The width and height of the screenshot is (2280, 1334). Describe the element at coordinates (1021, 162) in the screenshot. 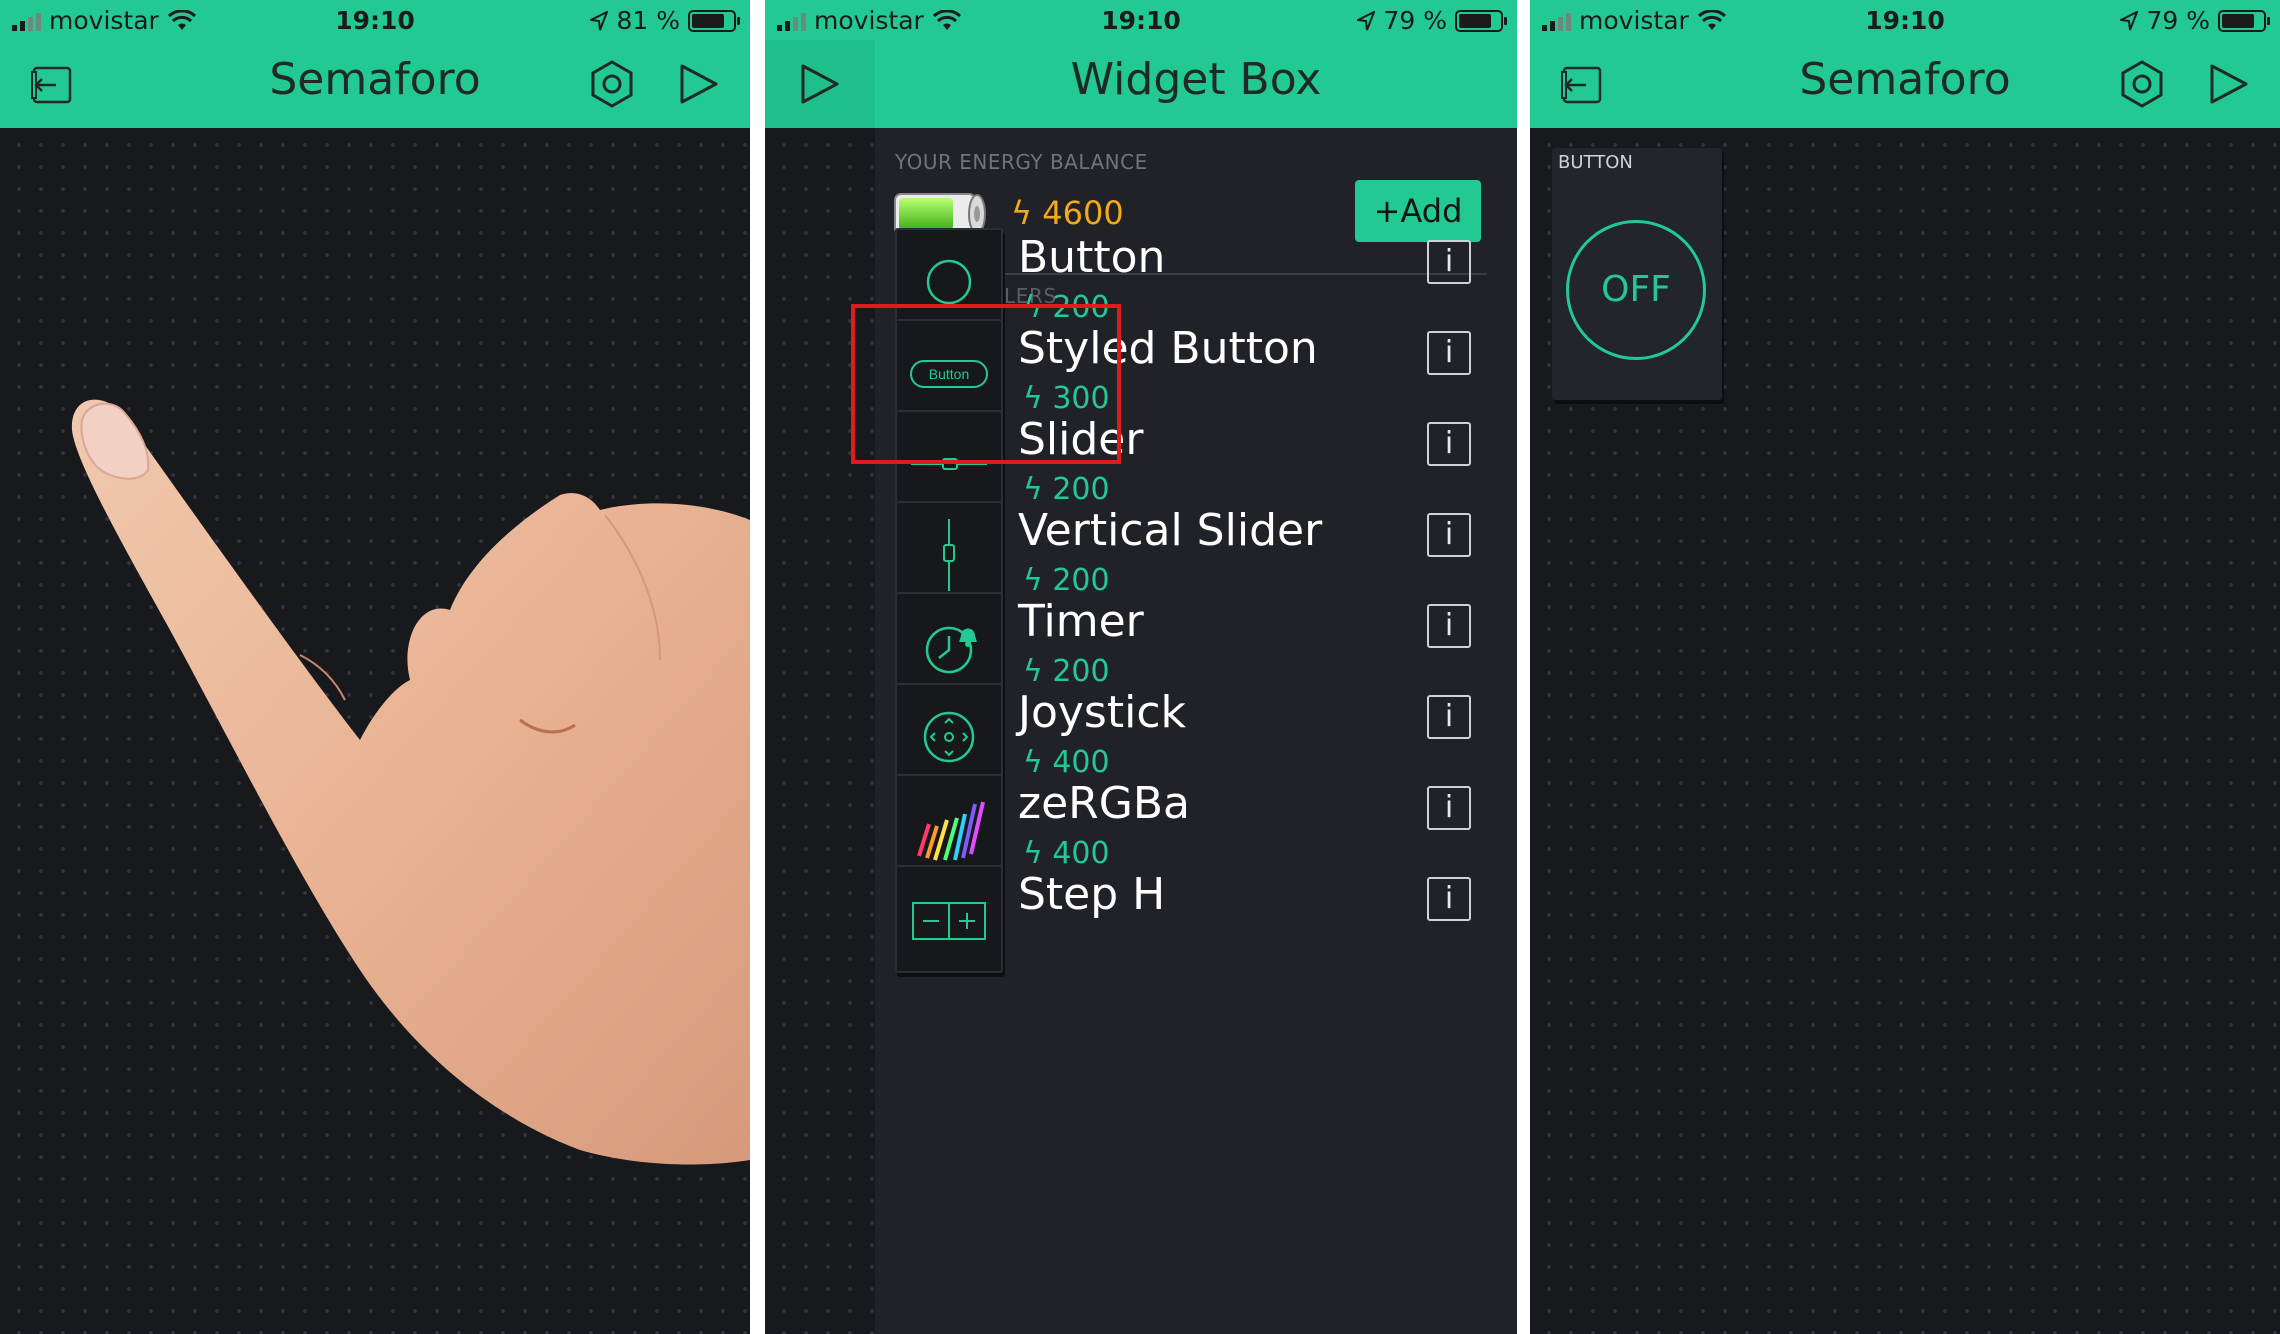

I see `energy-balance-label: YOUR ENERGY BALANCE` at that location.